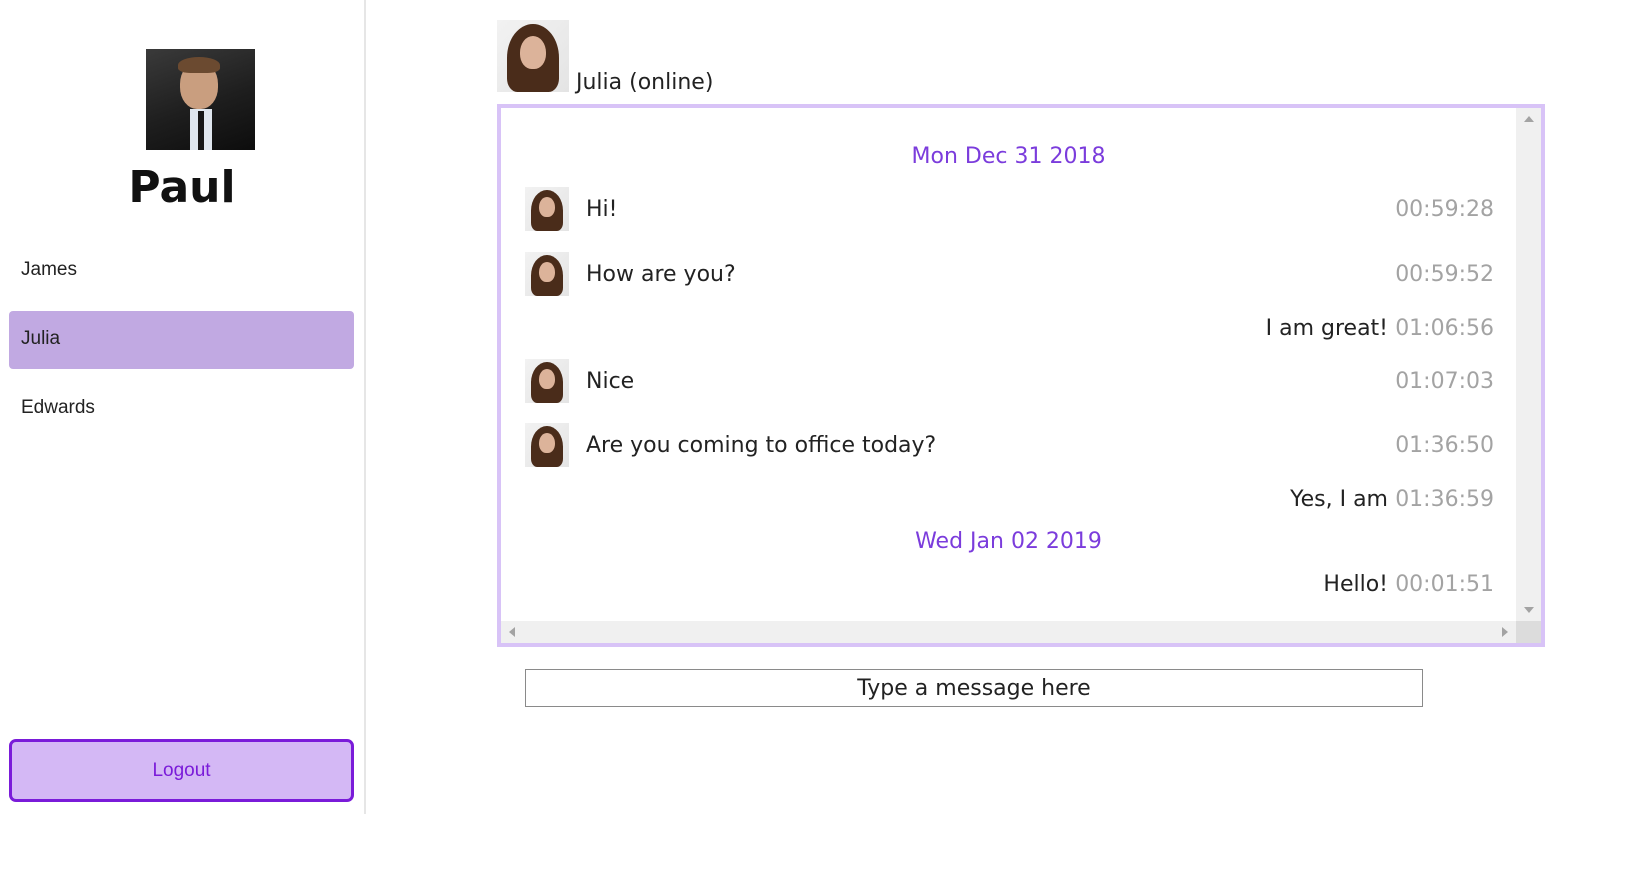 This screenshot has width=1629, height=877. Describe the element at coordinates (1444, 499) in the screenshot. I see `message-timestamp: 01:36:59` at that location.